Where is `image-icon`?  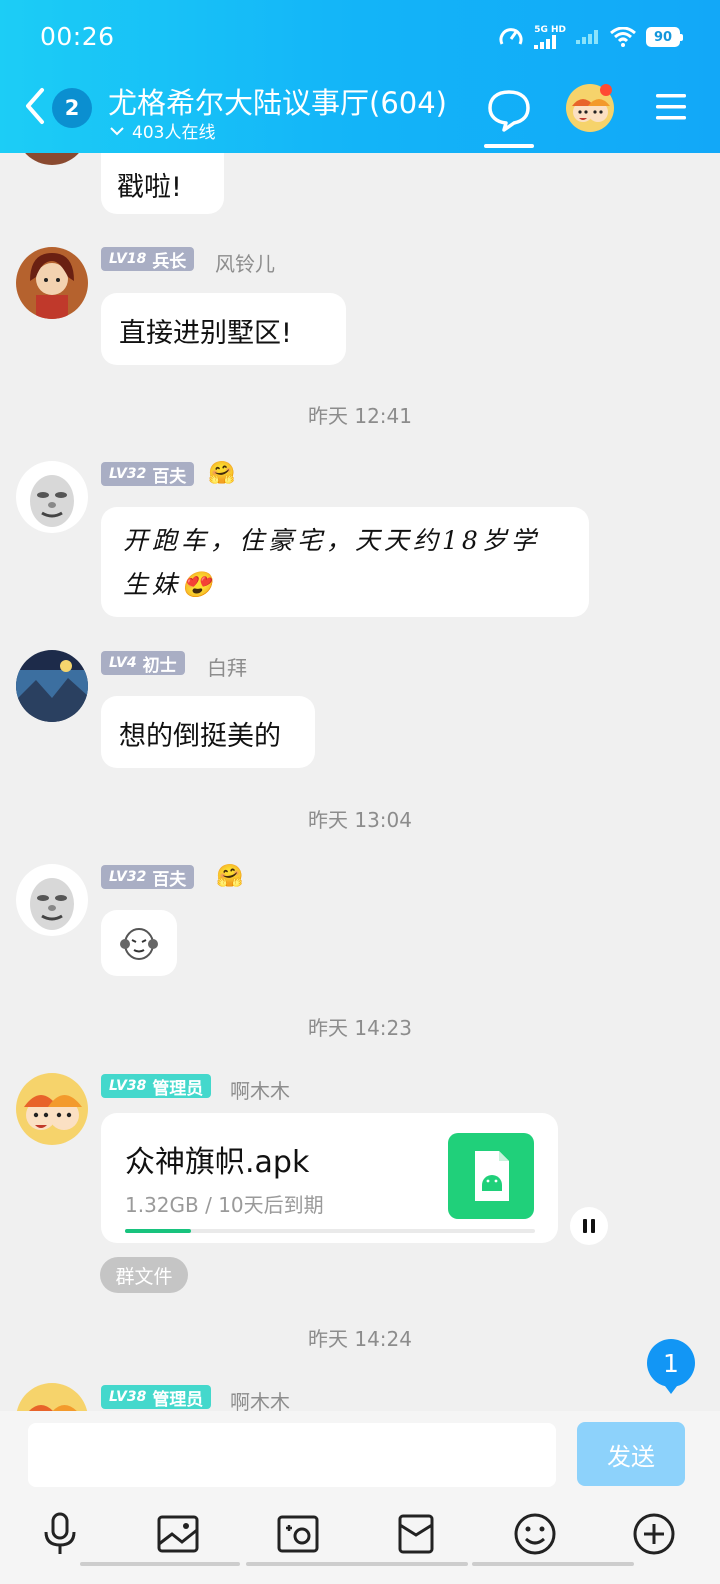
image-icon is located at coordinates (178, 1534).